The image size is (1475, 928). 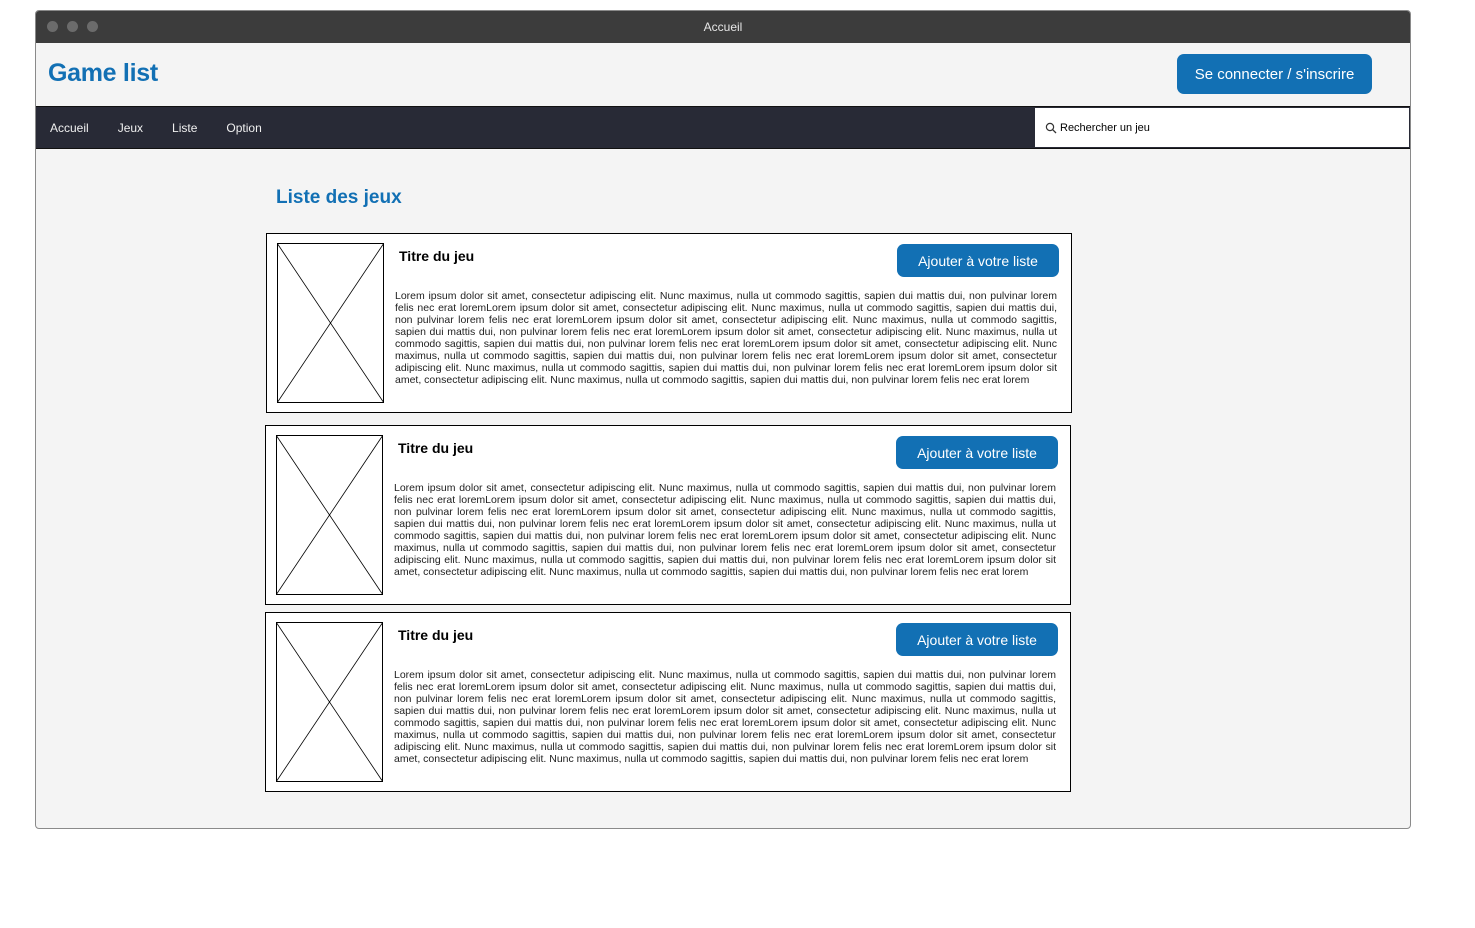 I want to click on nav-item-accueil: Accueil, so click(x=69, y=128).